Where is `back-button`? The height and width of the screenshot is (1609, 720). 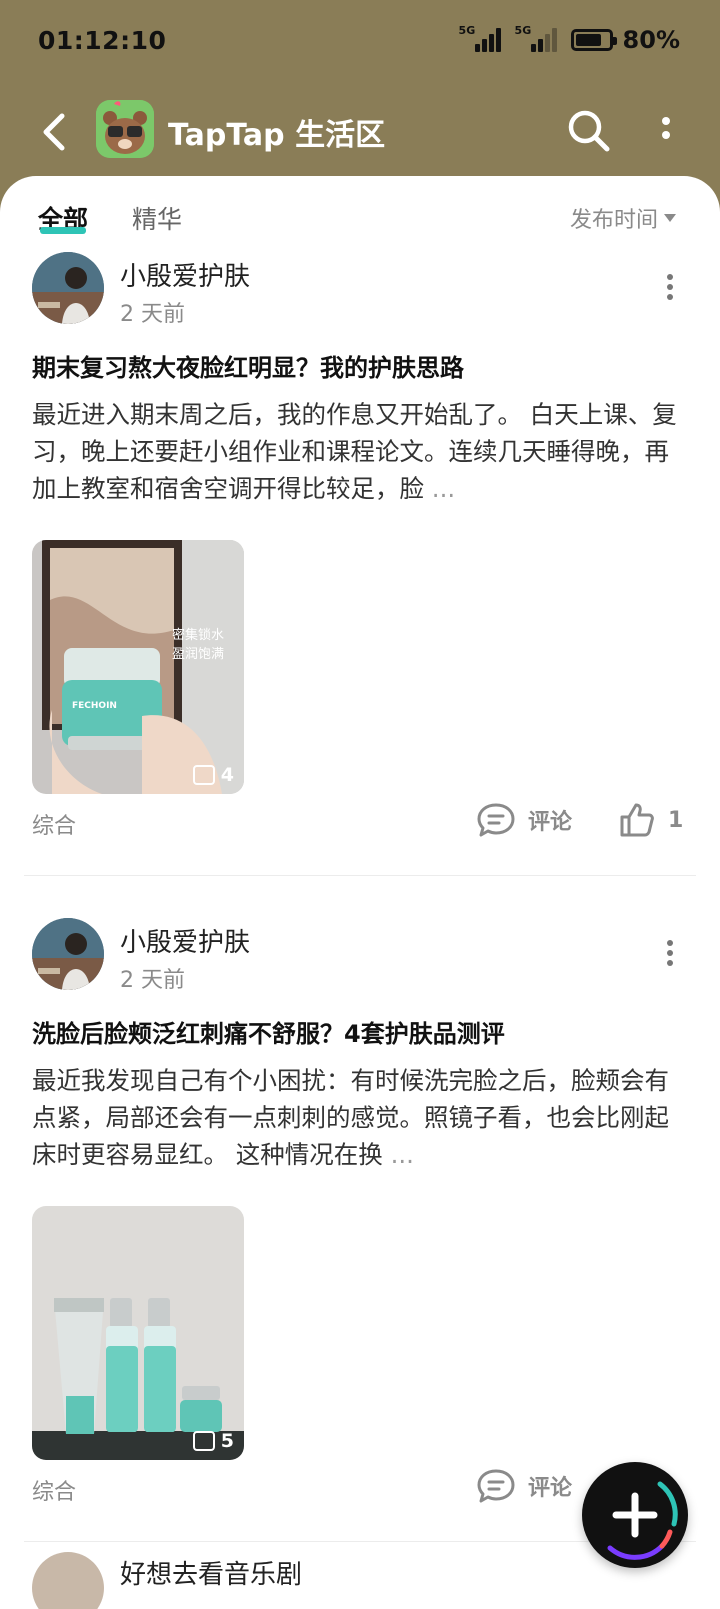 back-button is located at coordinates (56, 132).